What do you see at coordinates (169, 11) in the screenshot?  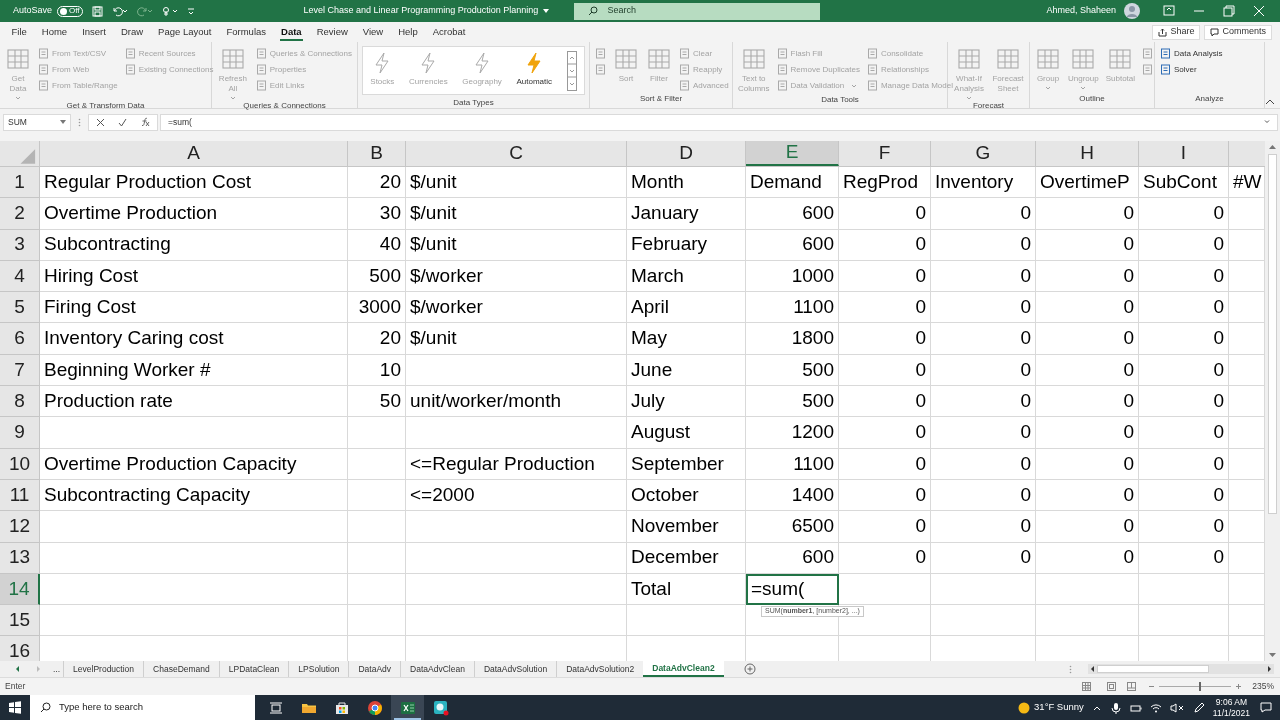 I see `touch-mode-icon` at bounding box center [169, 11].